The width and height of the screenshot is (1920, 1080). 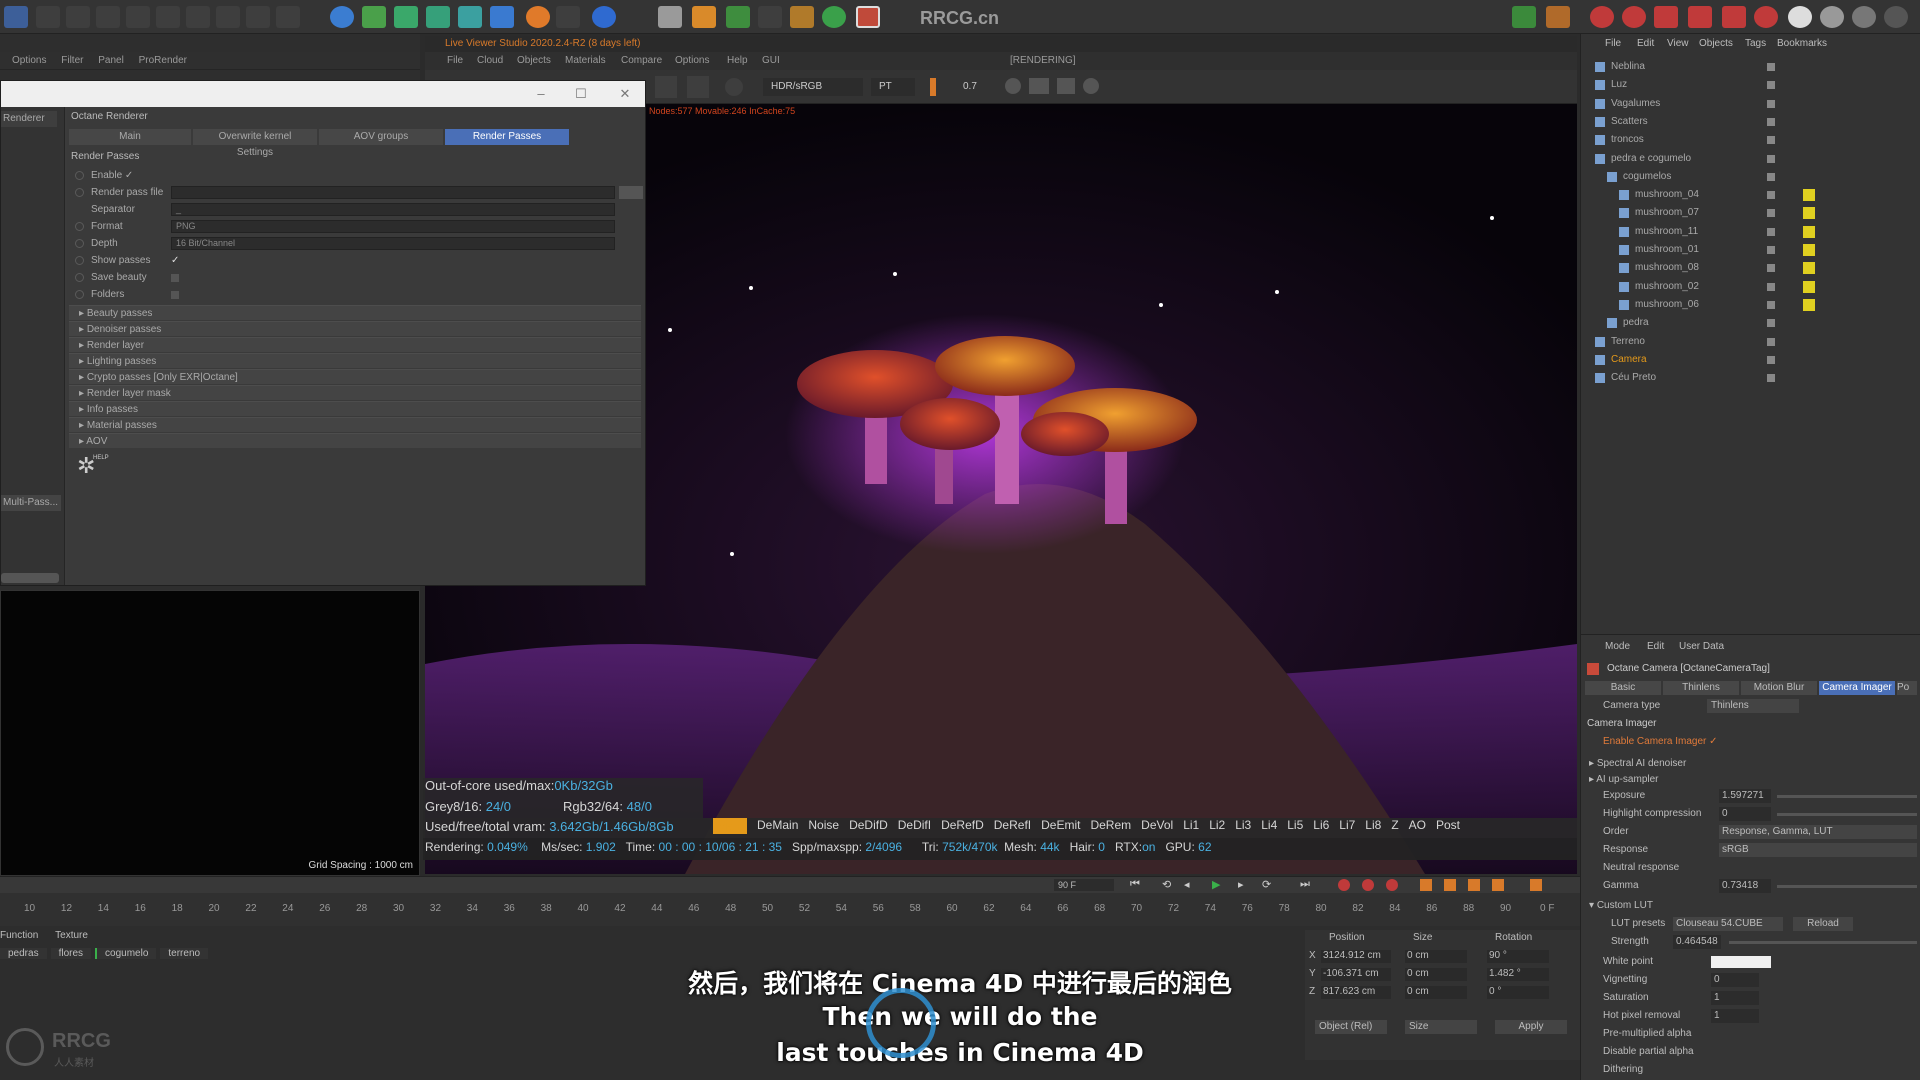 I want to click on play-icon: ▶, so click(x=1216, y=884).